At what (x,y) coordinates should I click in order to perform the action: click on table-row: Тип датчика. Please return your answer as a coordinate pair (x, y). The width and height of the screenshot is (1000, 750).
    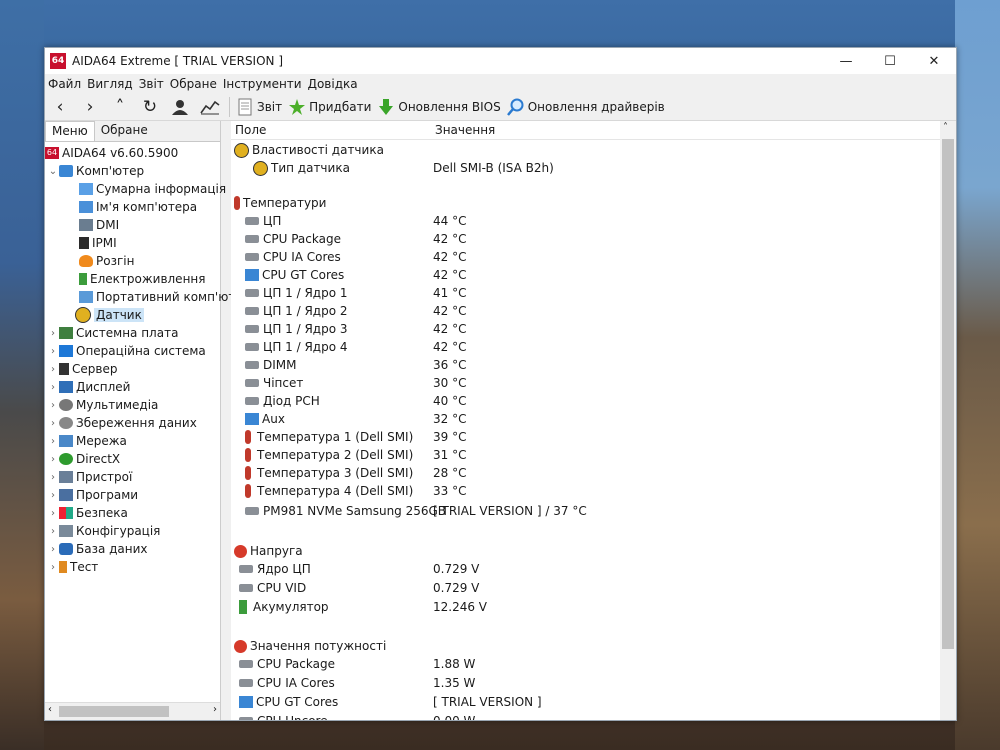
    Looking at the image, I should click on (301, 168).